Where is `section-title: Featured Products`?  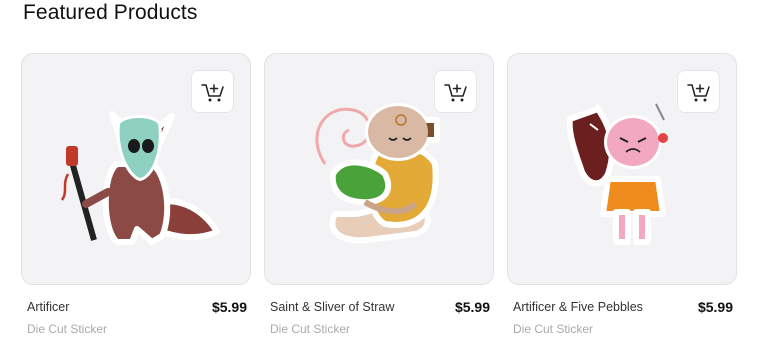 section-title: Featured Products is located at coordinates (110, 12).